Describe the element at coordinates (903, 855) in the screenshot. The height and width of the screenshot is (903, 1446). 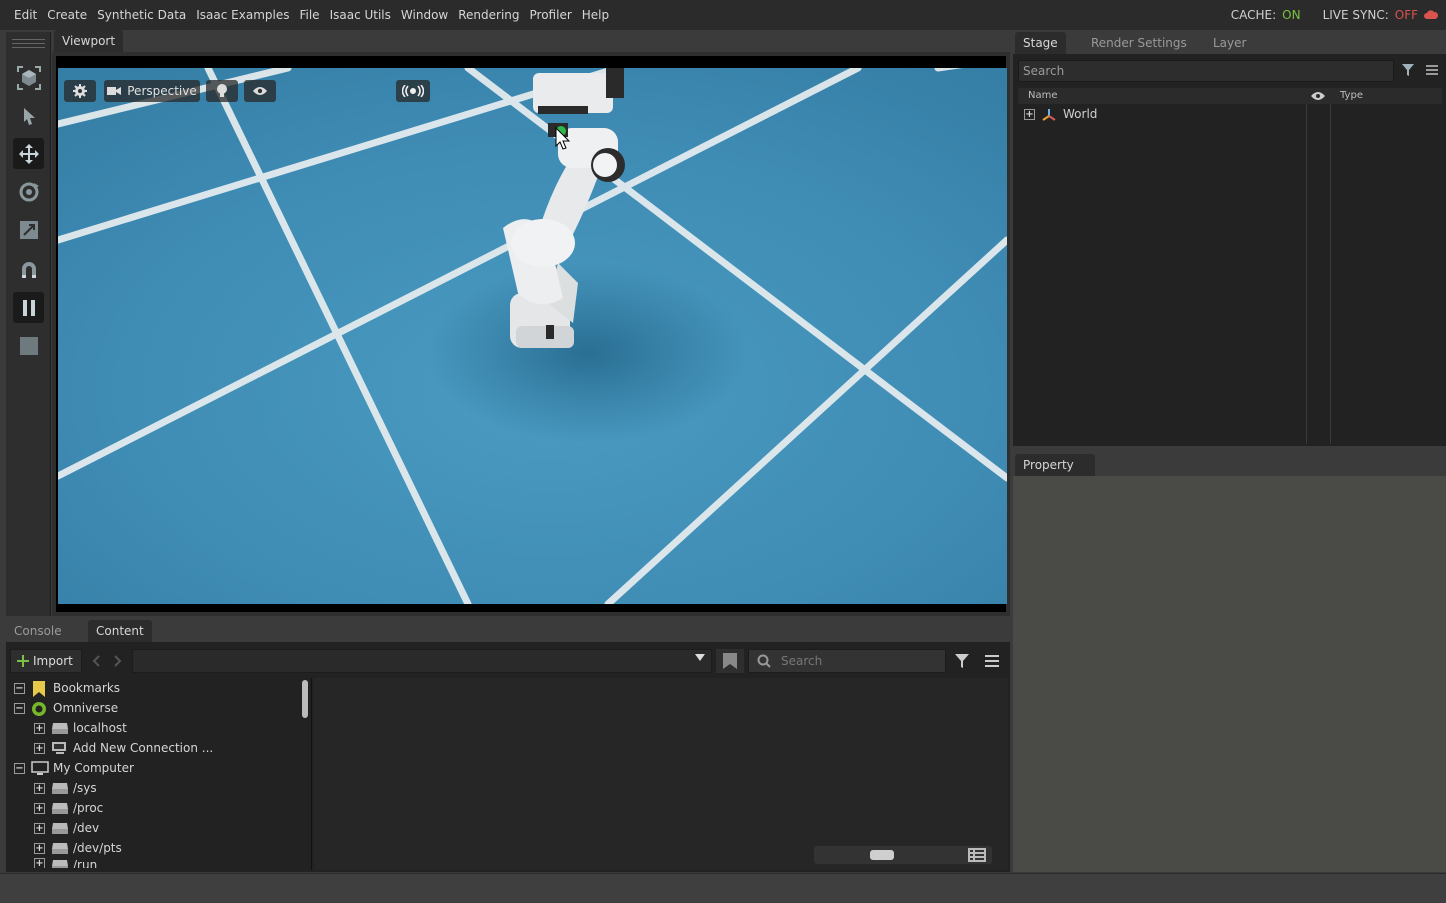
I see `zoom-slider` at that location.